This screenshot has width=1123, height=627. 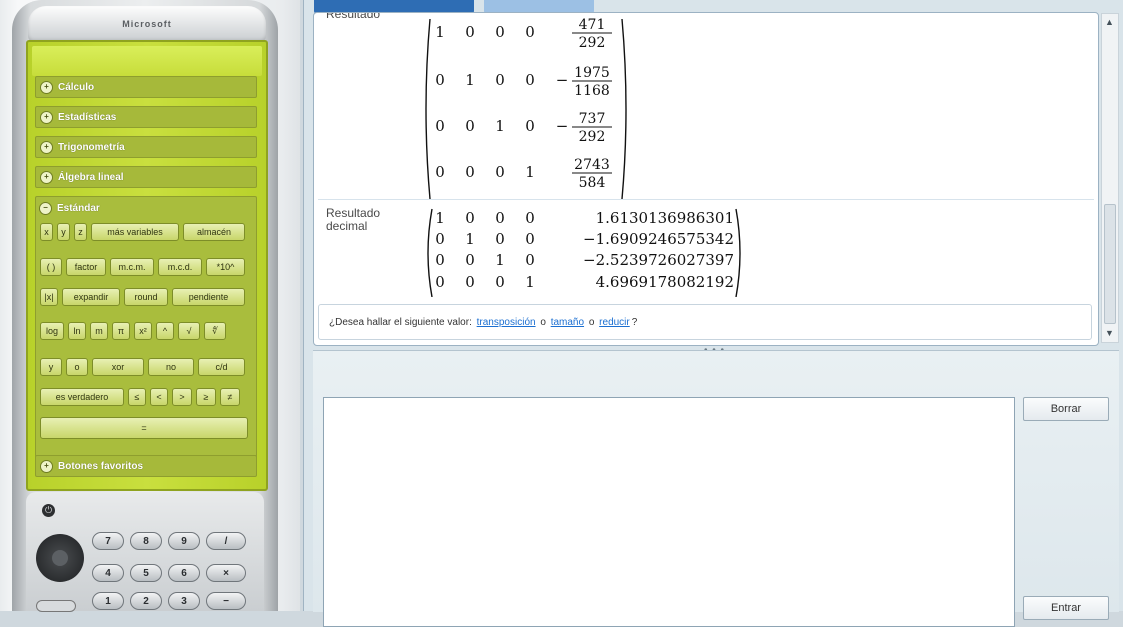 I want to click on key-8: 8, so click(x=146, y=541).